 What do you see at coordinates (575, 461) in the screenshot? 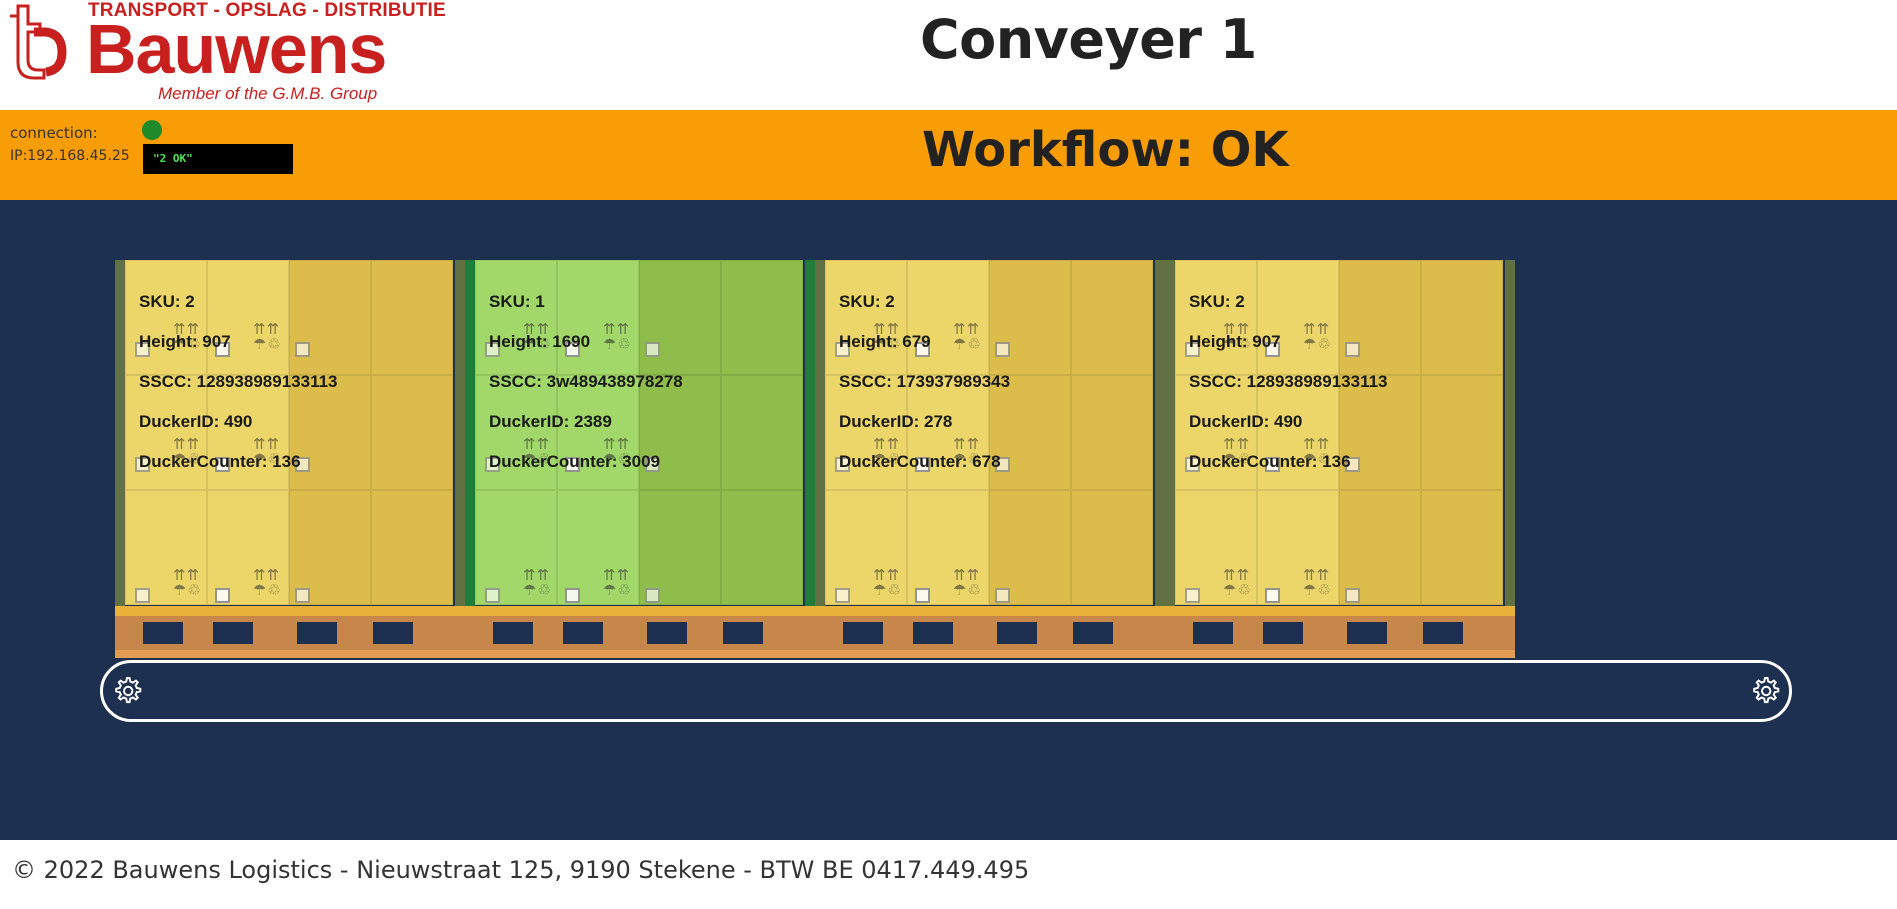
I see `pallet-ducker-counter: DuckerCounter: 3009` at bounding box center [575, 461].